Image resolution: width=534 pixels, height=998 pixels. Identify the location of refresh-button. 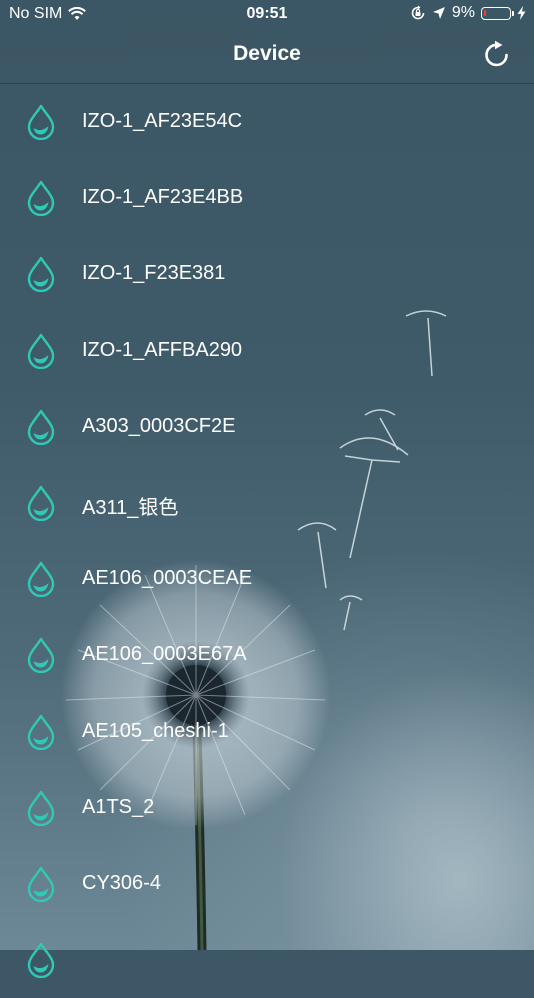
(497, 55).